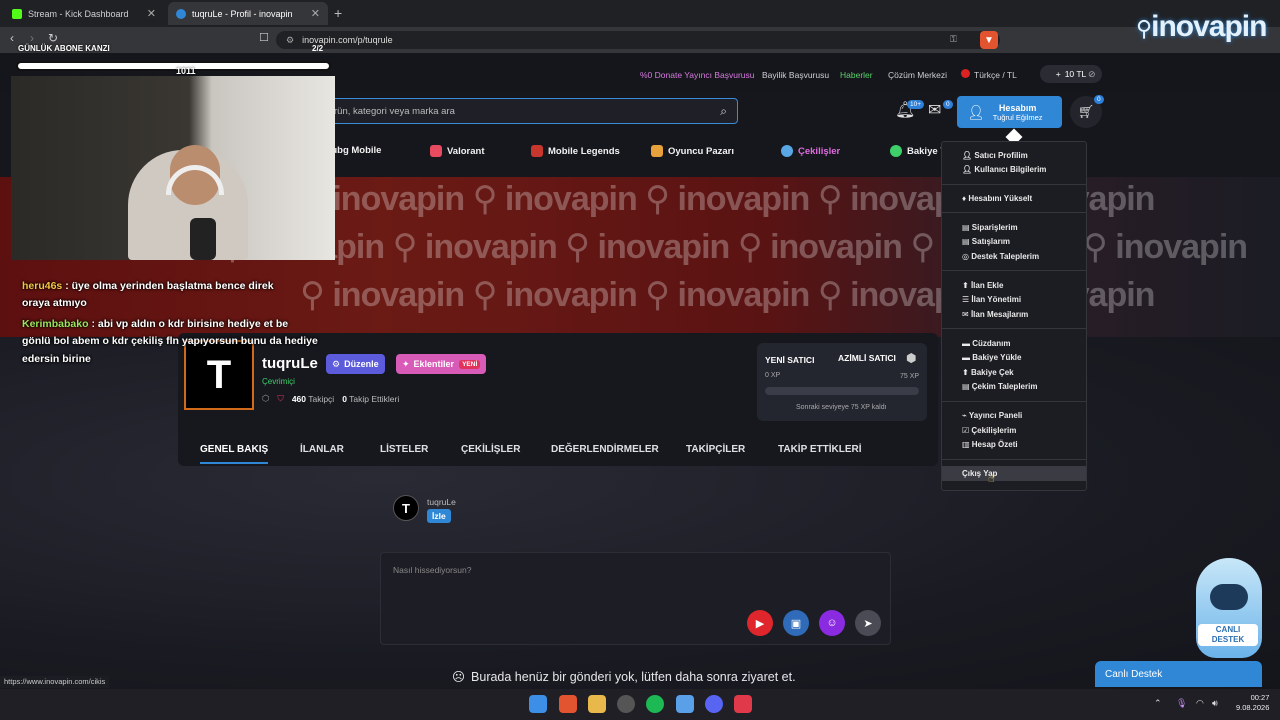  Describe the element at coordinates (992, 415) in the screenshot. I see `menu-streamer-panel: ⌁ Yayıncı Paneli` at that location.